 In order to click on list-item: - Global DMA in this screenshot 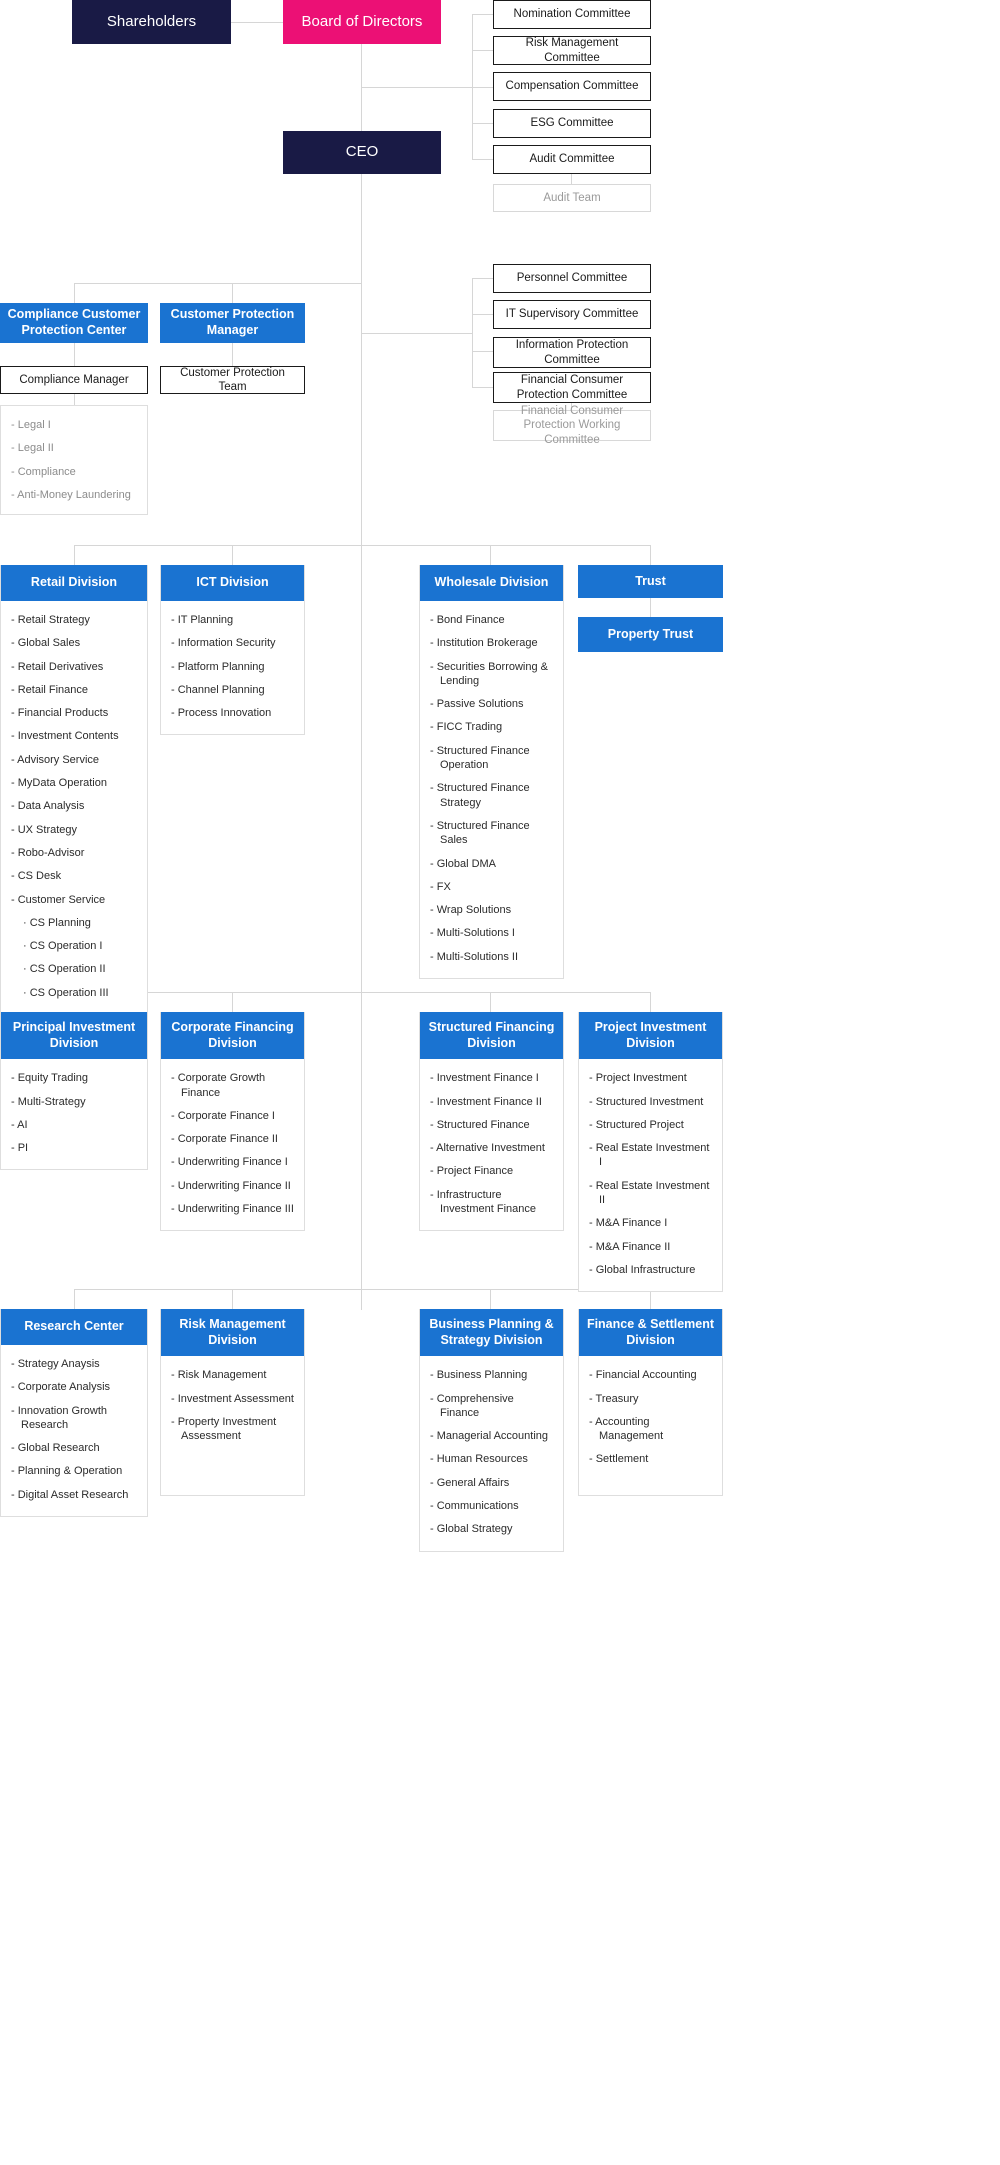, I will do `click(463, 863)`.